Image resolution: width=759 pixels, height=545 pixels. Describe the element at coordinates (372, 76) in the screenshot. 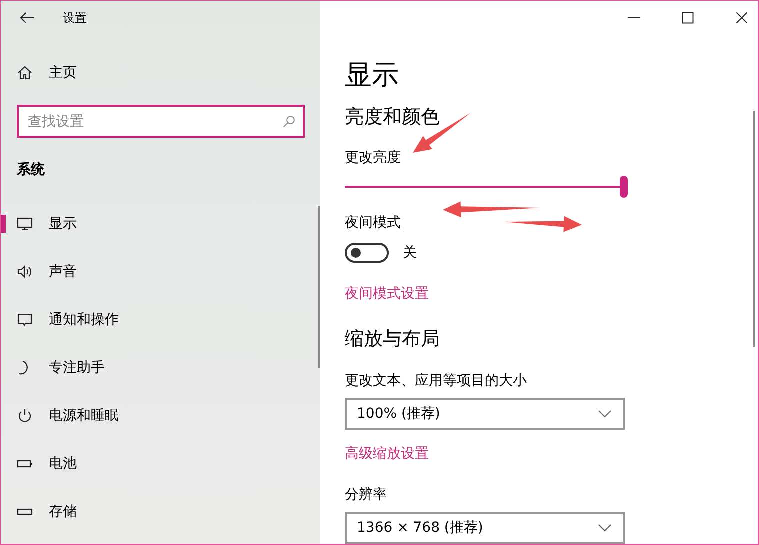

I see `page-title: 显示` at that location.